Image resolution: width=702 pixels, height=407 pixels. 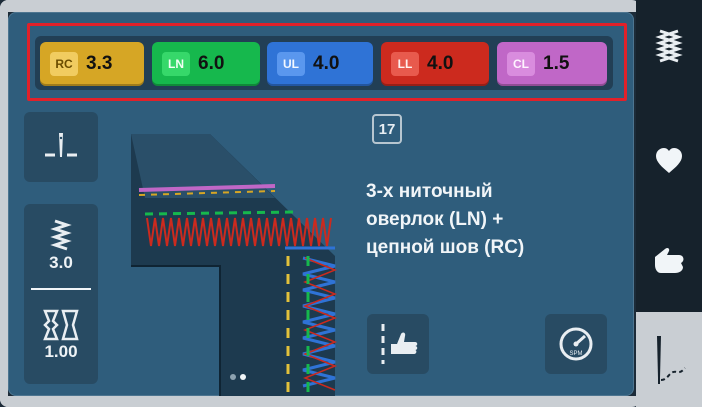 I want to click on page-dot-active, so click(x=243, y=377).